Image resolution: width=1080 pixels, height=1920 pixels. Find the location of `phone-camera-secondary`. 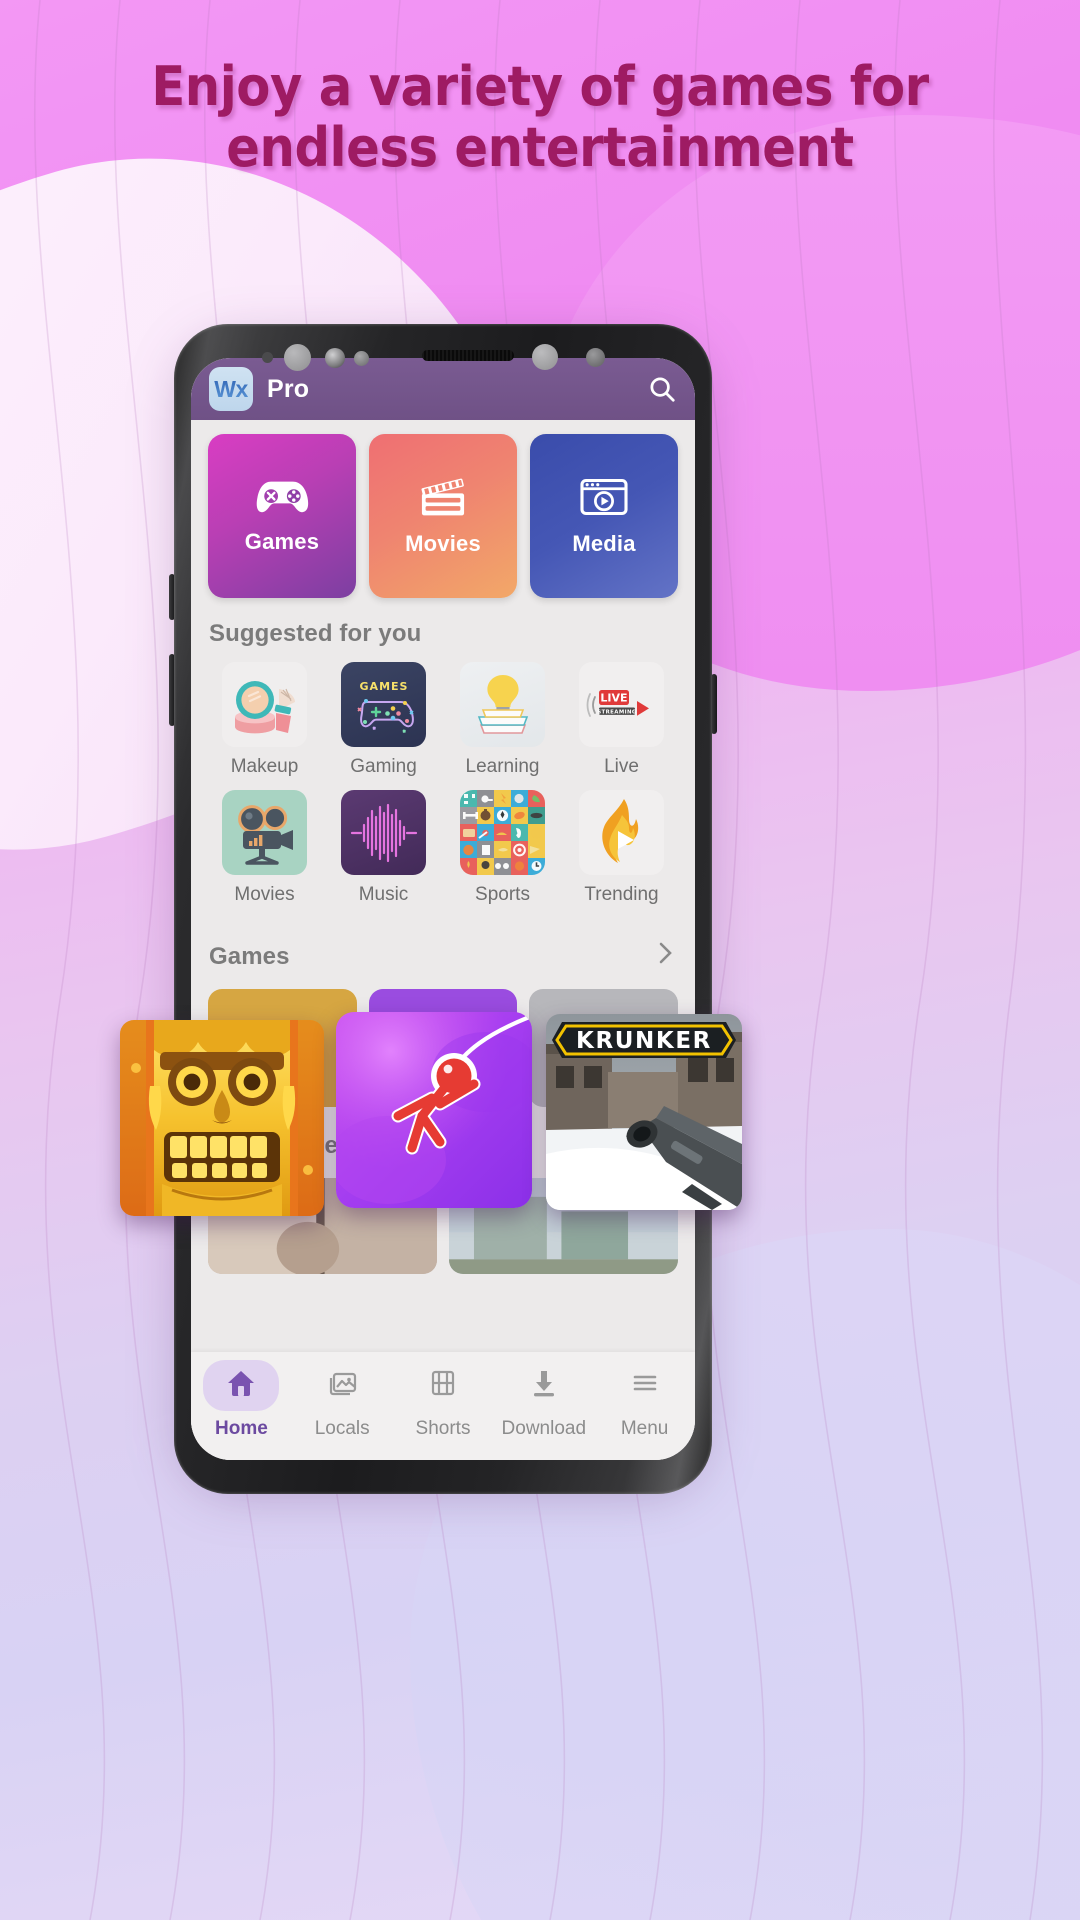

phone-camera-secondary is located at coordinates (545, 357).